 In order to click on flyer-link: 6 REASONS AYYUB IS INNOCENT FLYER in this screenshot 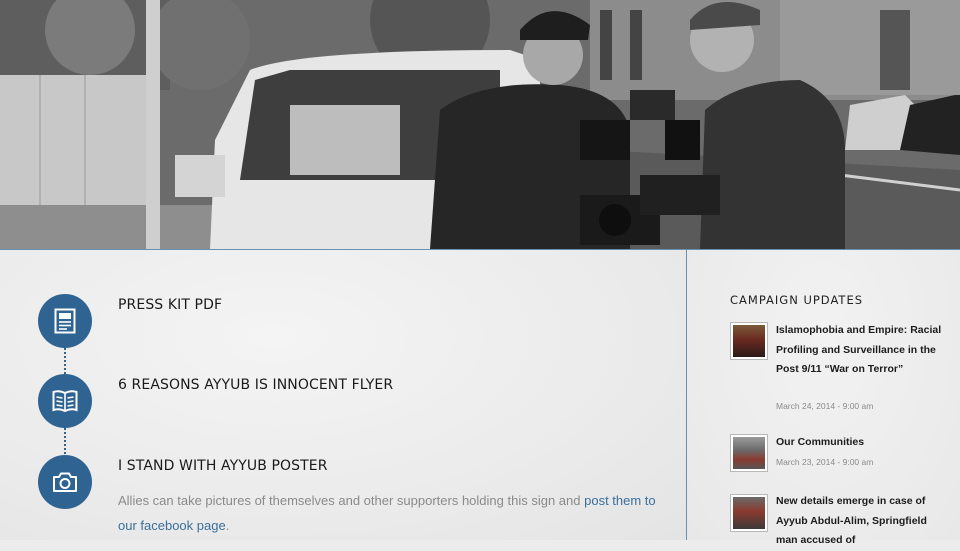, I will do `click(255, 385)`.